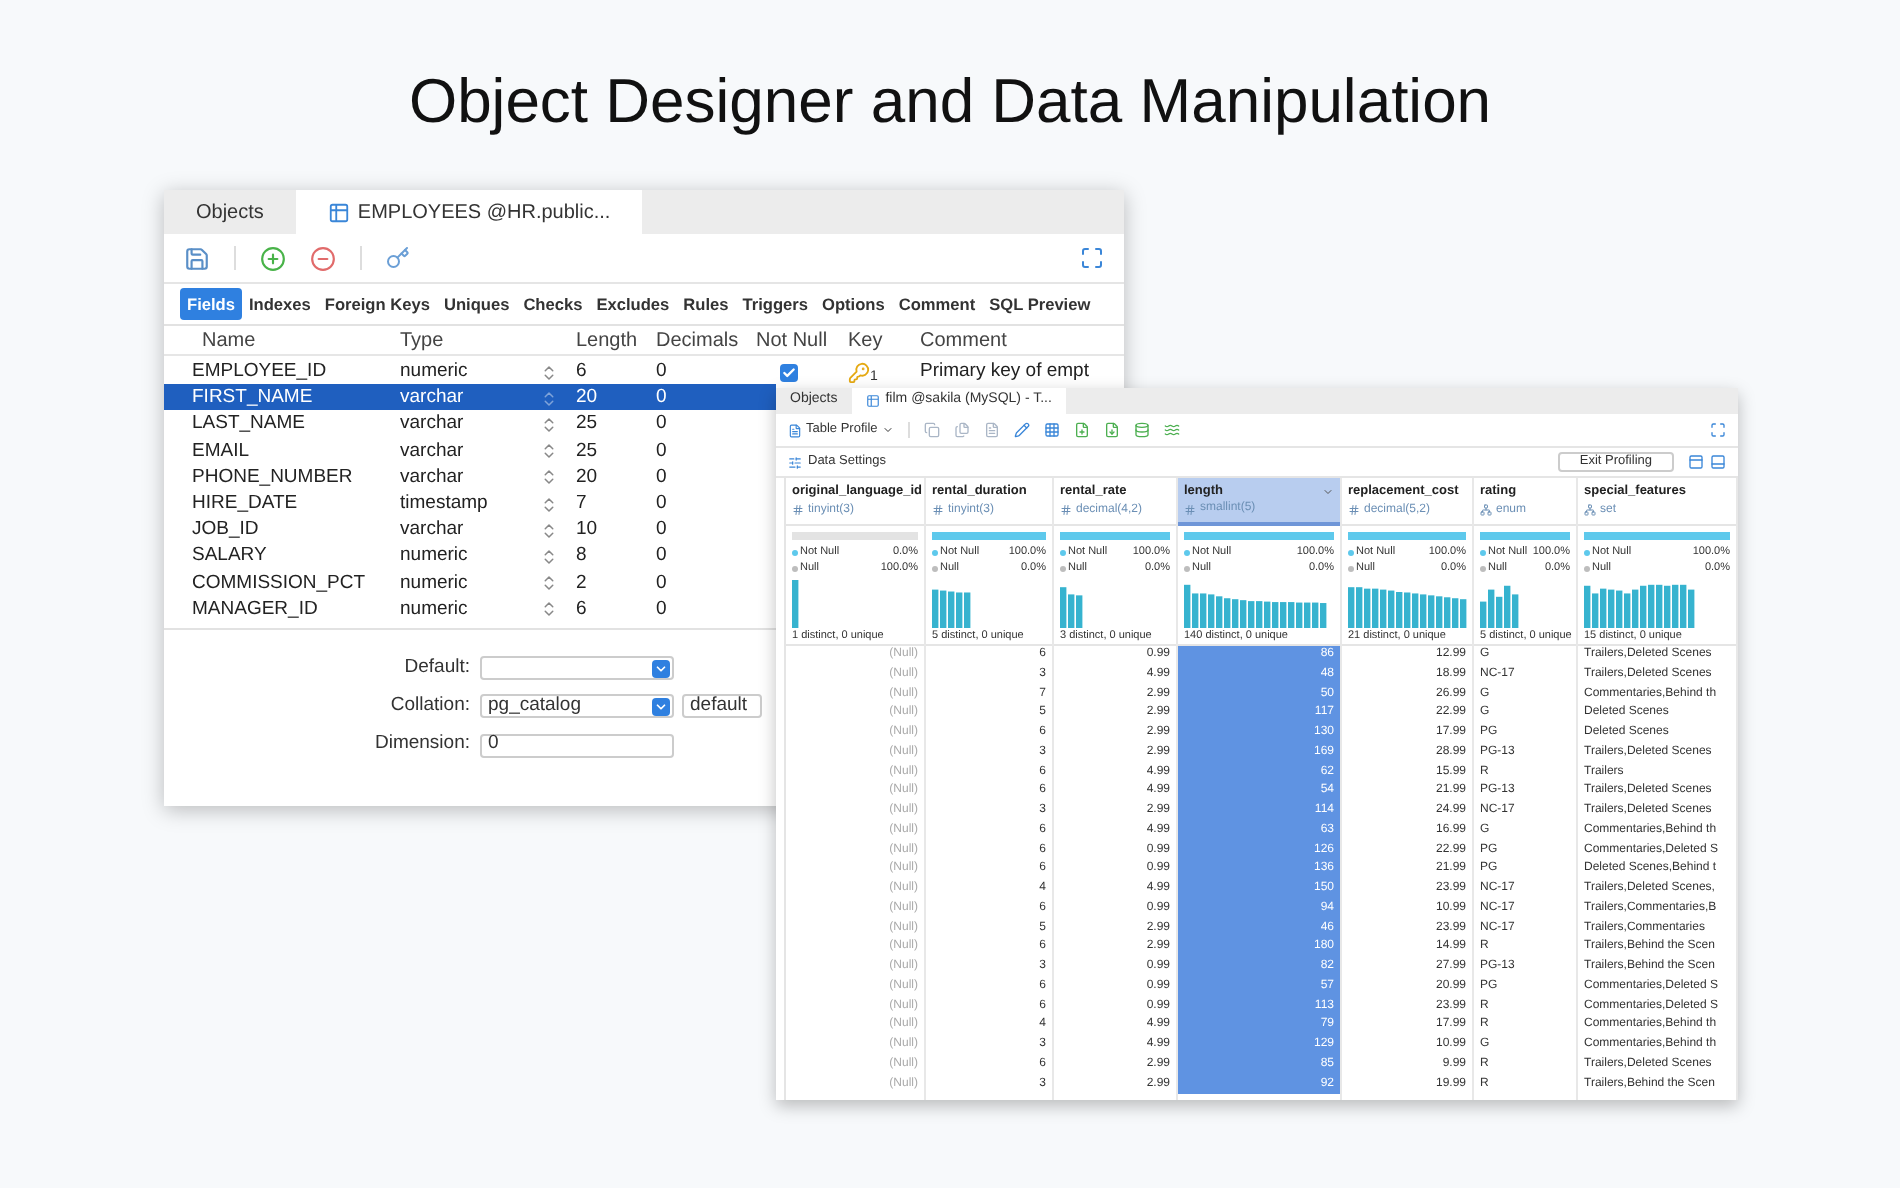 This screenshot has width=1900, height=1188. What do you see at coordinates (470, 529) in the screenshot?
I see `field-row: JOB_ID varchar 10 0` at bounding box center [470, 529].